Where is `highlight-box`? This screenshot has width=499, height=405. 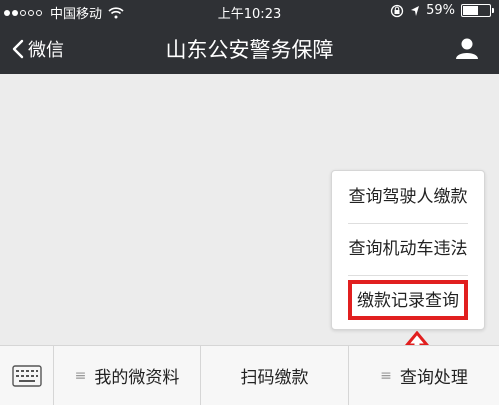 highlight-box is located at coordinates (408, 300).